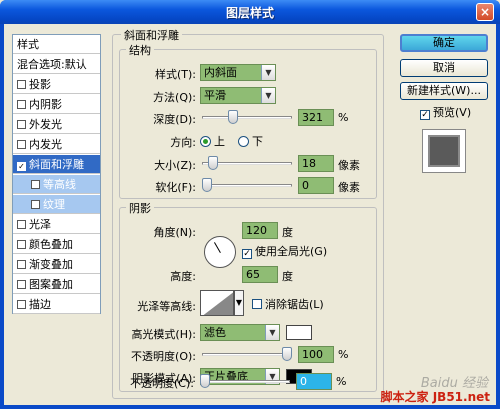  What do you see at coordinates (452, 112) in the screenshot?
I see `preview-label: 预览(V)` at bounding box center [452, 112].